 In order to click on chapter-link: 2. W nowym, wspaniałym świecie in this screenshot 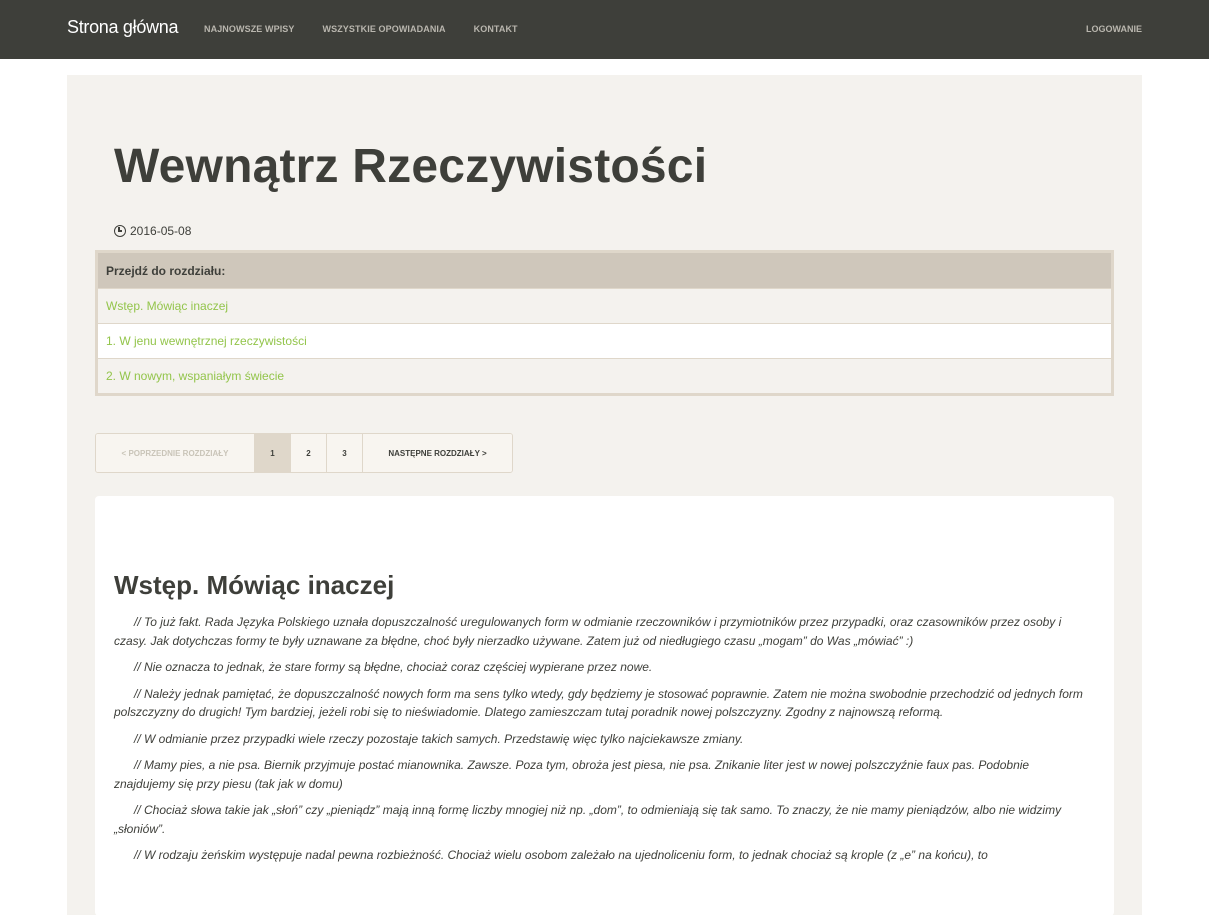, I will do `click(604, 375)`.